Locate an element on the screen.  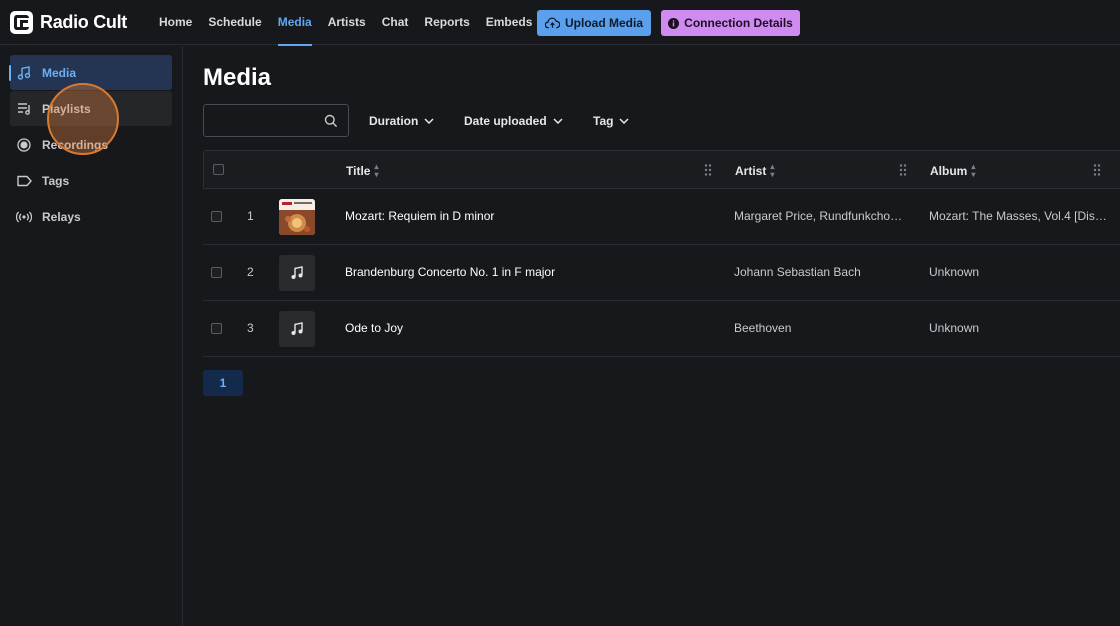
upload-media-button: Upload Media is located at coordinates (594, 23).